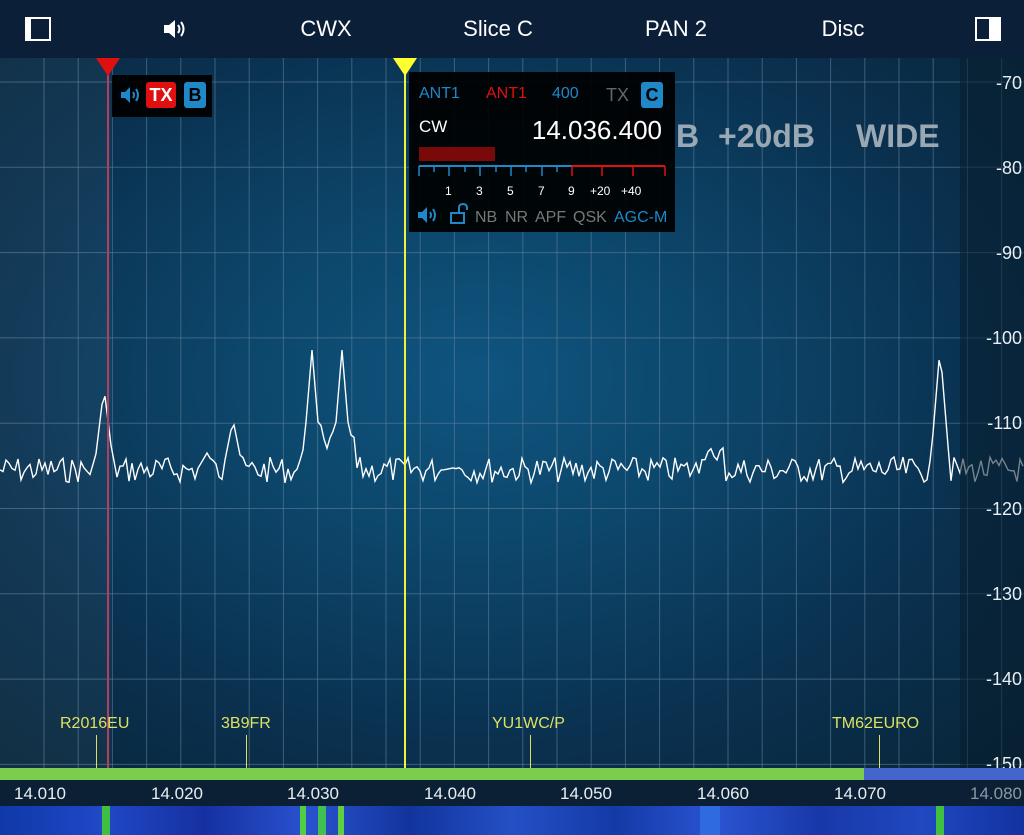  What do you see at coordinates (590, 218) in the screenshot?
I see `qsk-button: QSK` at bounding box center [590, 218].